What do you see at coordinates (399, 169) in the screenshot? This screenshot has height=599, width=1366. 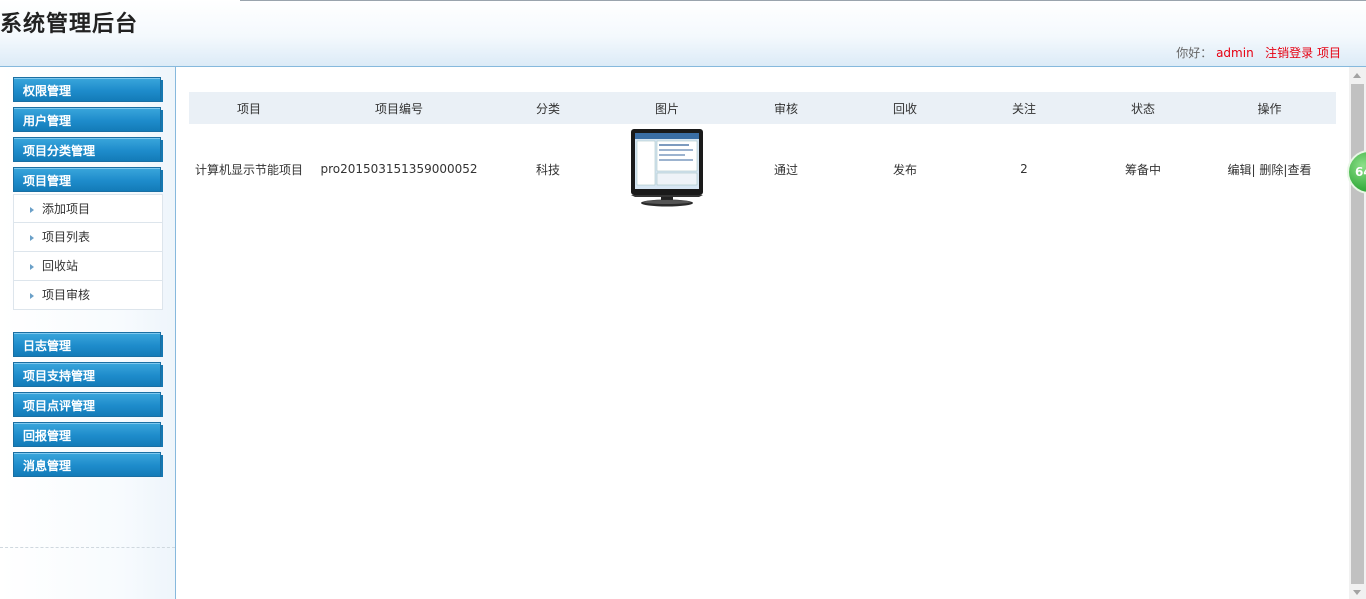 I see `cell-project-code: pro201503151359000052` at bounding box center [399, 169].